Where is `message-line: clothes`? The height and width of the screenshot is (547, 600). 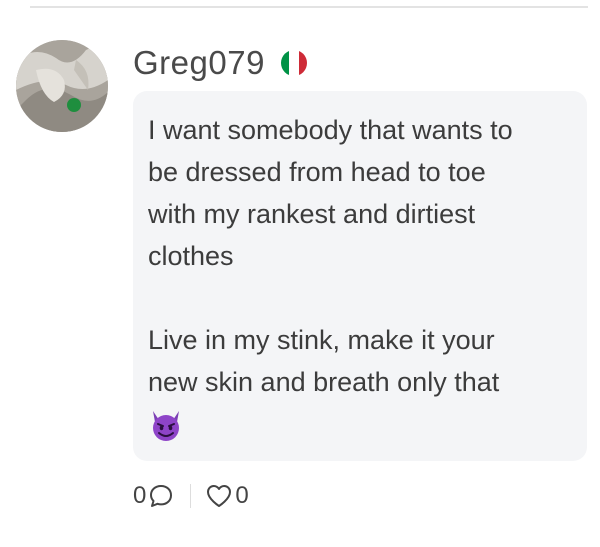
message-line: clothes is located at coordinates (191, 256).